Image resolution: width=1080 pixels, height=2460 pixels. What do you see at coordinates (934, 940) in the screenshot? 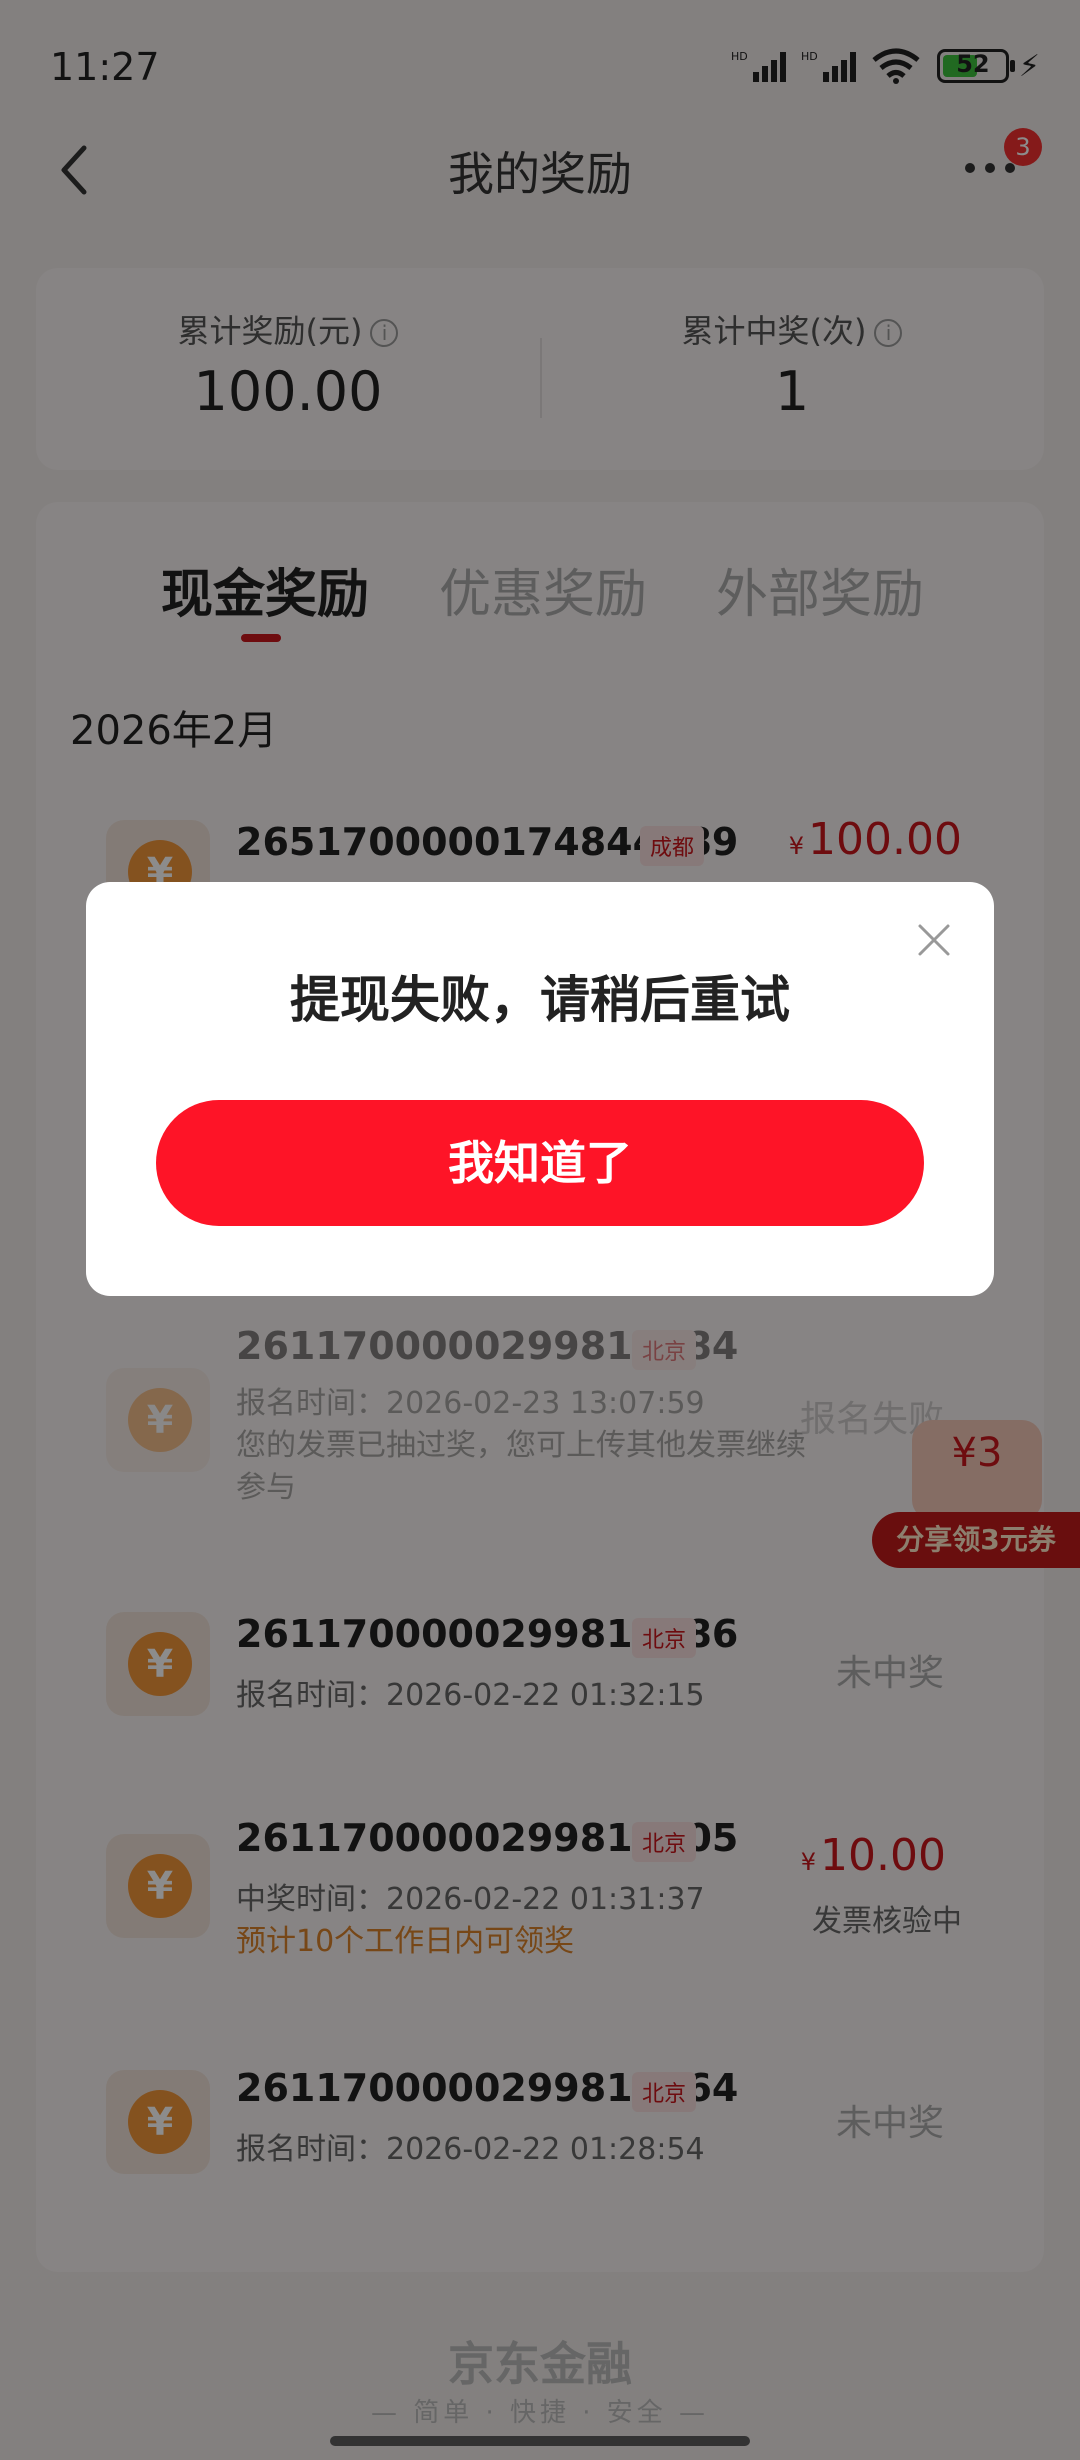
I see `close-icon` at bounding box center [934, 940].